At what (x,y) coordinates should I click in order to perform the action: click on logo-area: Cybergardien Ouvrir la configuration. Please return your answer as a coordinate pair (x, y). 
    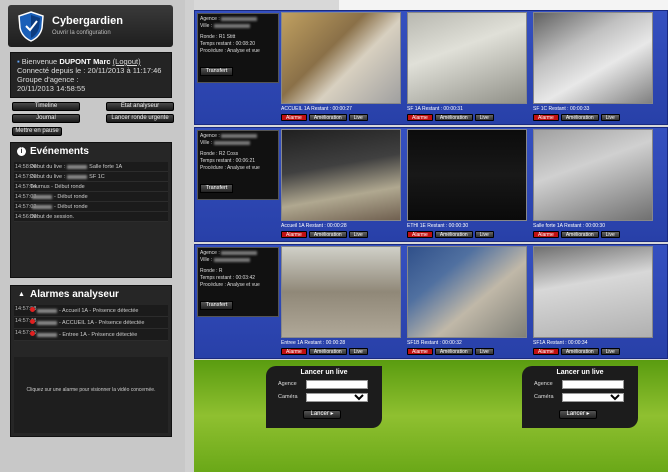
    Looking at the image, I should click on (90, 26).